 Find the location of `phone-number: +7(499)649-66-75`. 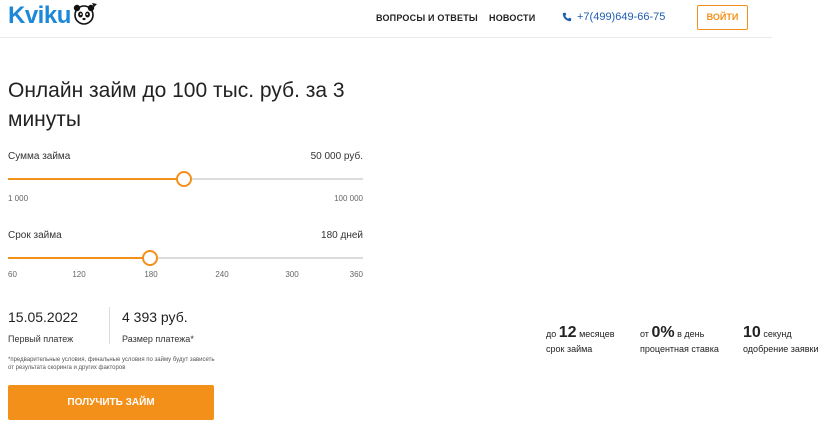

phone-number: +7(499)649-66-75 is located at coordinates (621, 17).